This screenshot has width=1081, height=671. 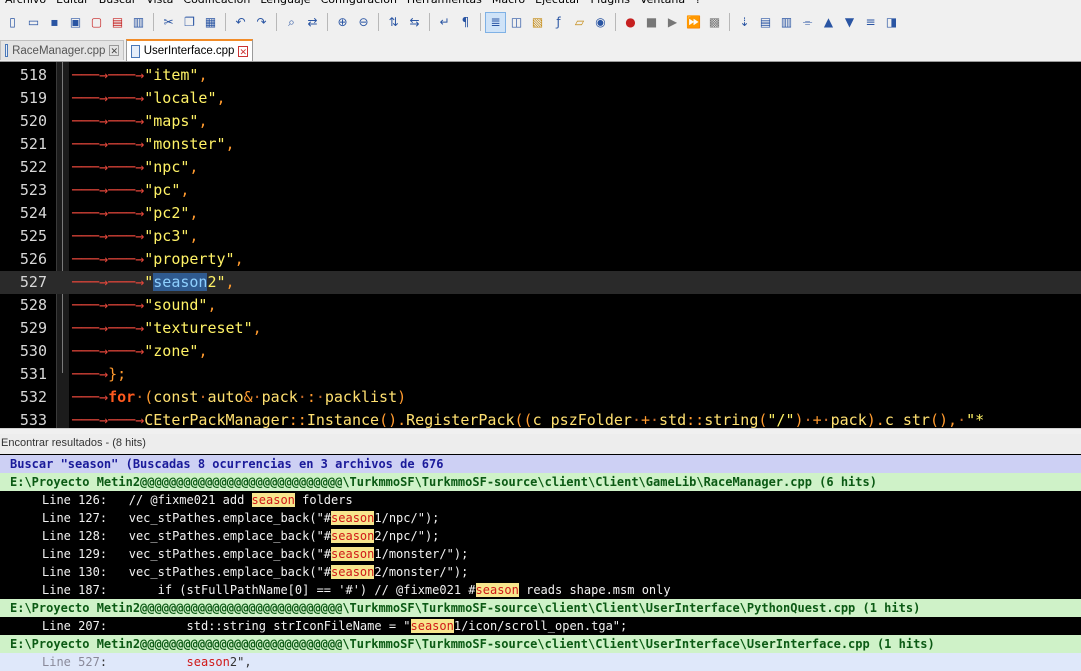 What do you see at coordinates (96, 22) in the screenshot?
I see `close-icon: ▢` at bounding box center [96, 22].